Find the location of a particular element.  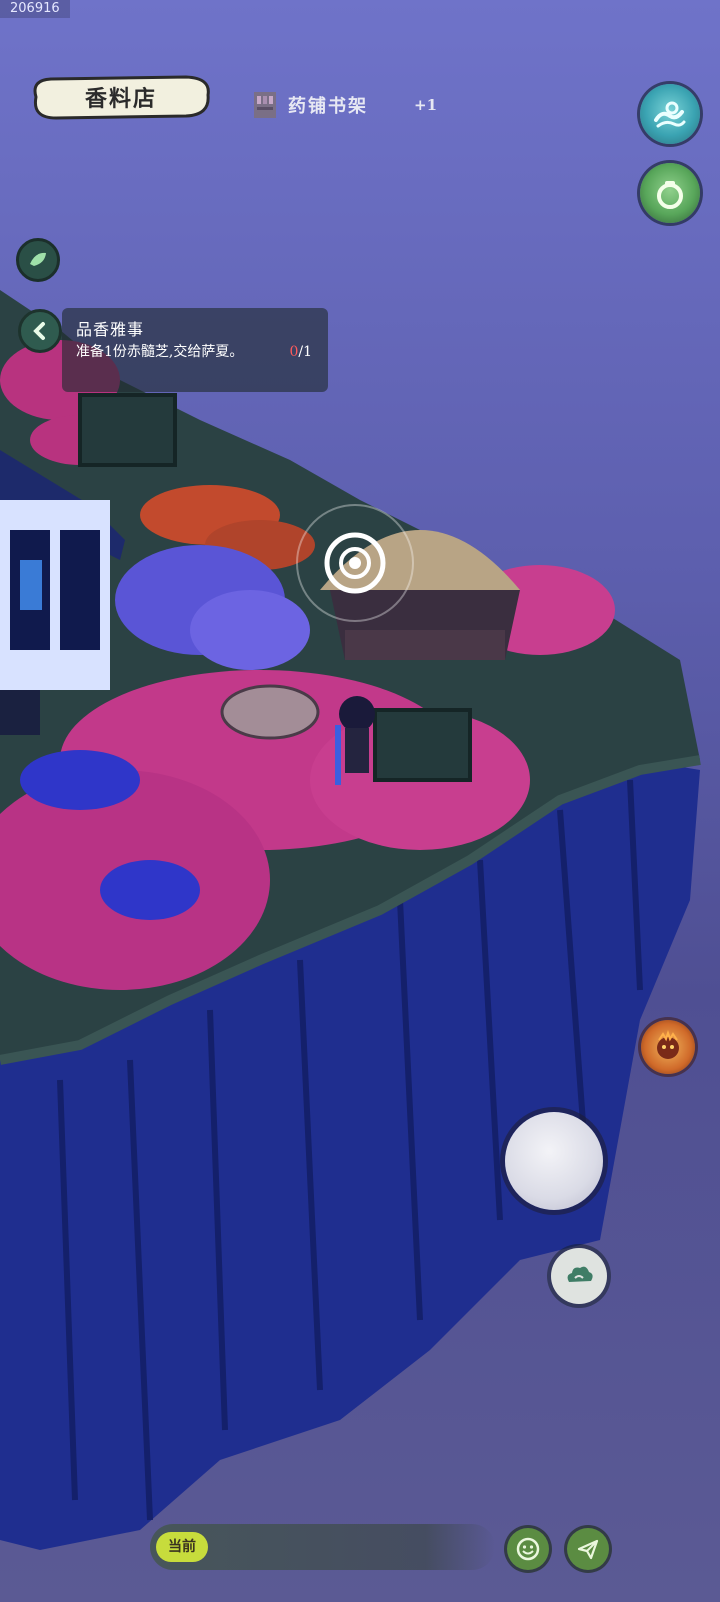

quest-progress-total: /1 is located at coordinates (305, 352).